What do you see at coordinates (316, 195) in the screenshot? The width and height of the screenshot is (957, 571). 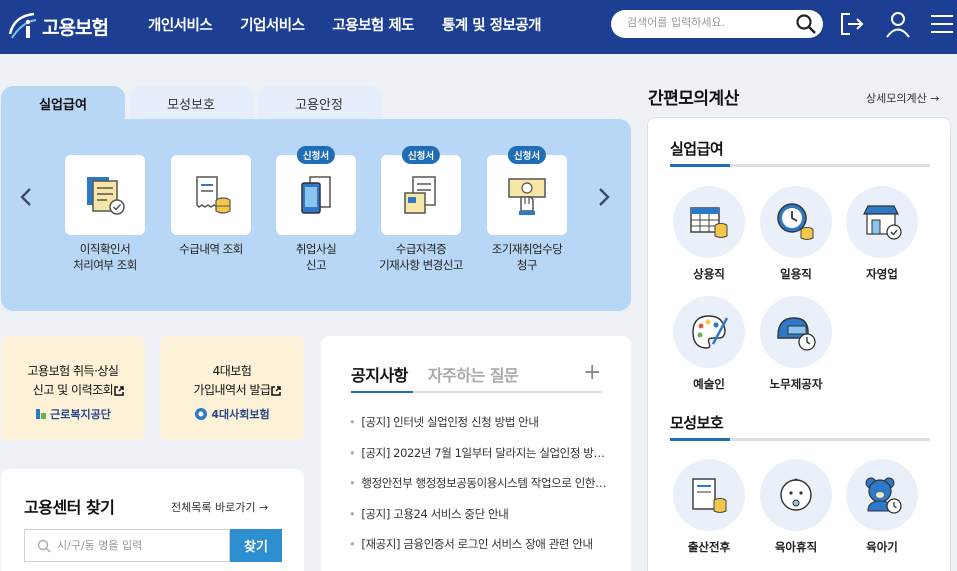 I see `phone-document-icon` at bounding box center [316, 195].